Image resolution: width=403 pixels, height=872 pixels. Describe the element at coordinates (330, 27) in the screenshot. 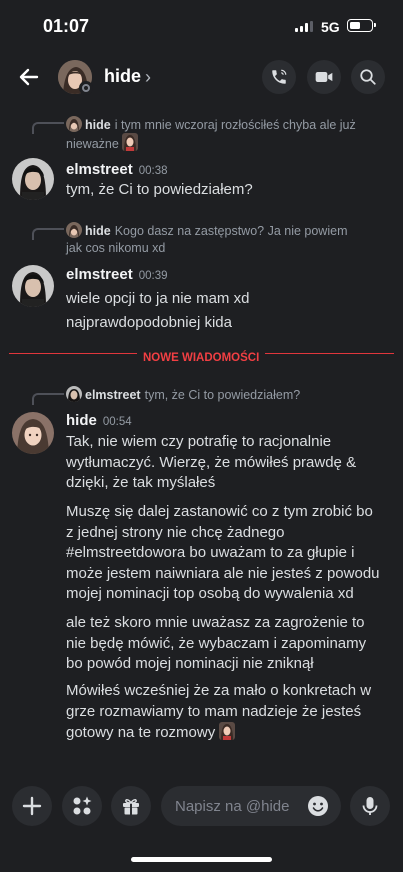

I see `network-type: 5G` at that location.